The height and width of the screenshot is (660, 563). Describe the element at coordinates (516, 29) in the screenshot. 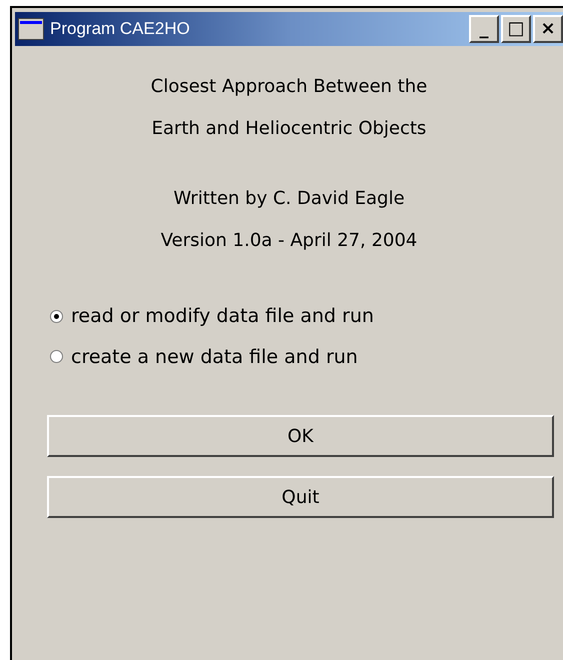

I see `maximize-button: □` at that location.